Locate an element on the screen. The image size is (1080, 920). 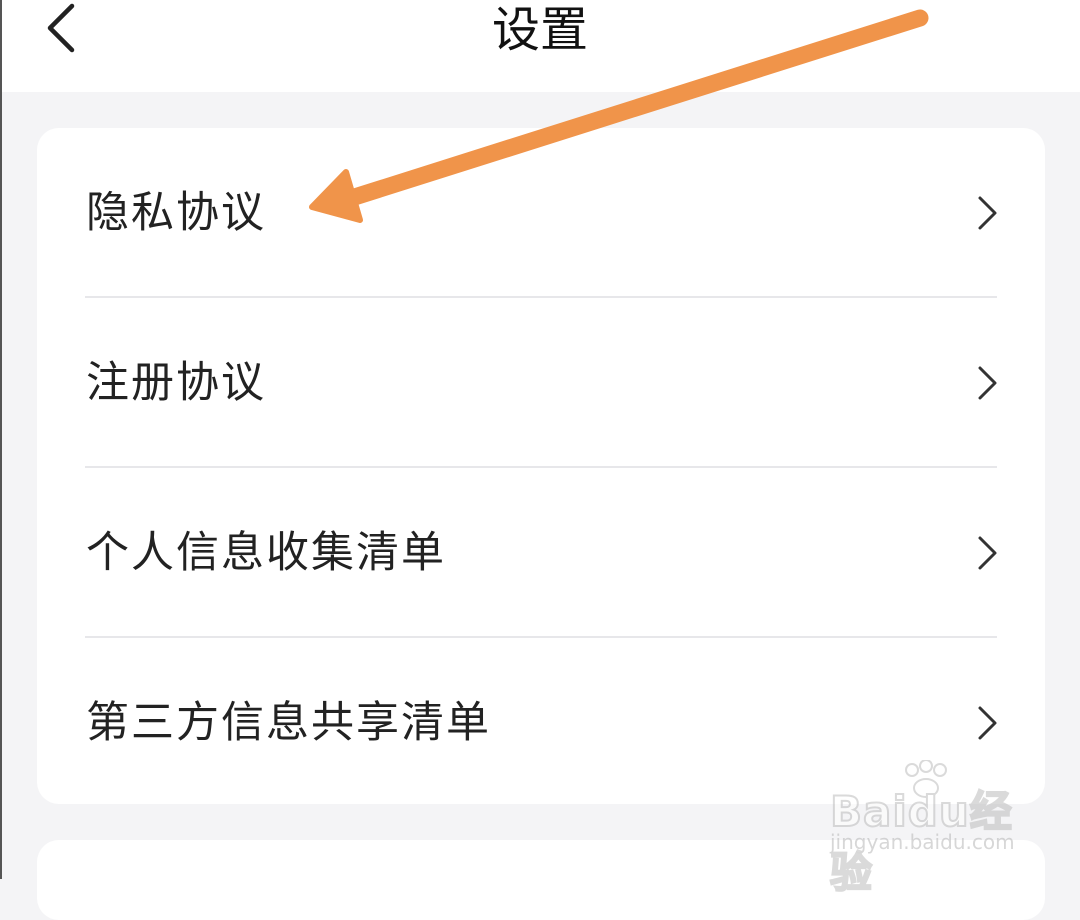
page-title: 设置 is located at coordinates (539, 30).